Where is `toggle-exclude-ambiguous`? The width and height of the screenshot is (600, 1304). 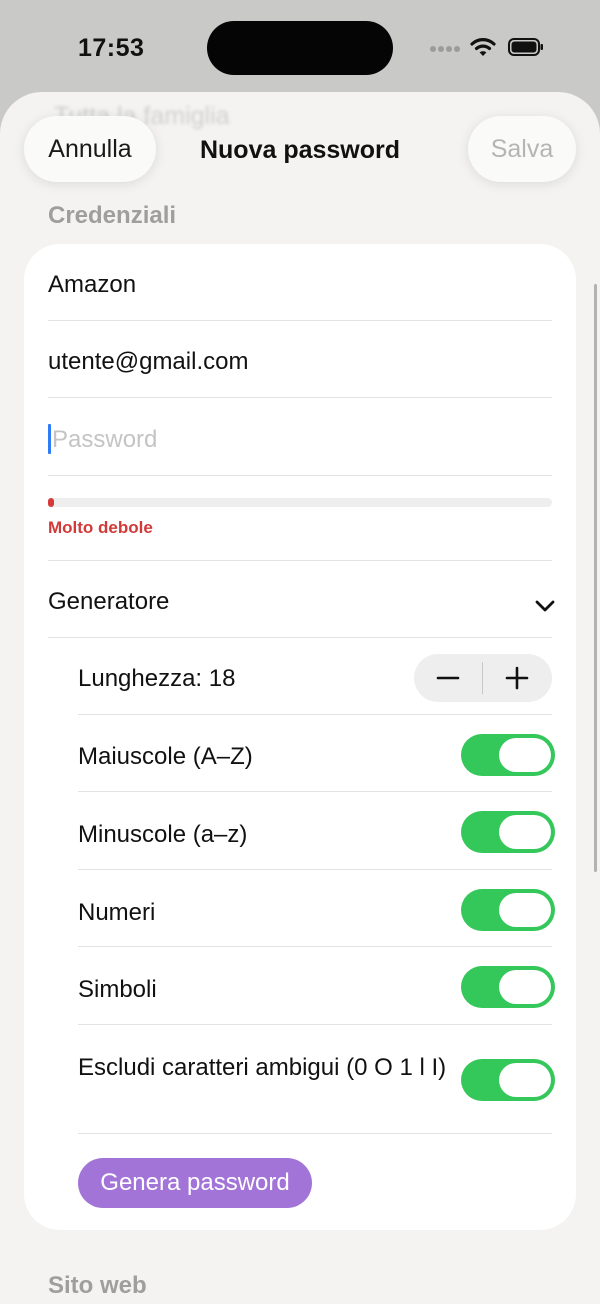
toggle-exclude-ambiguous is located at coordinates (508, 1080).